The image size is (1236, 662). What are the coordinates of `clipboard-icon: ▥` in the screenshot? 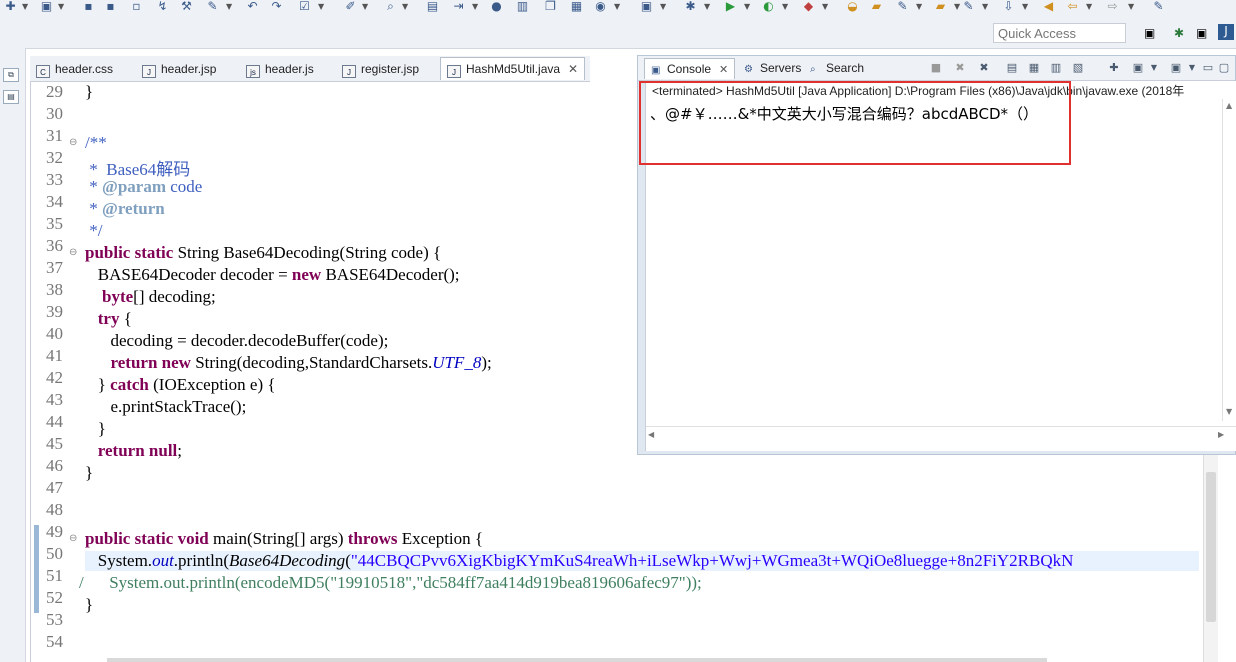 It's located at (522, 6).